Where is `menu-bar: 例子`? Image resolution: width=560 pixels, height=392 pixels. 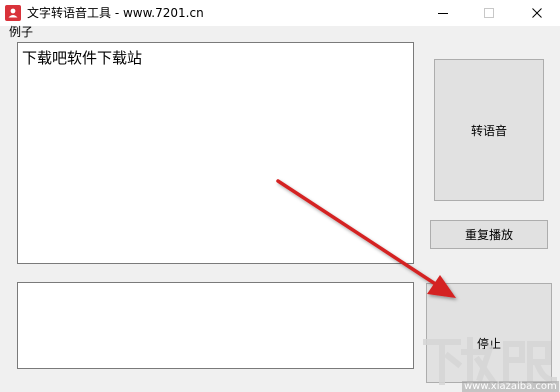 menu-bar: 例子 is located at coordinates (280, 32).